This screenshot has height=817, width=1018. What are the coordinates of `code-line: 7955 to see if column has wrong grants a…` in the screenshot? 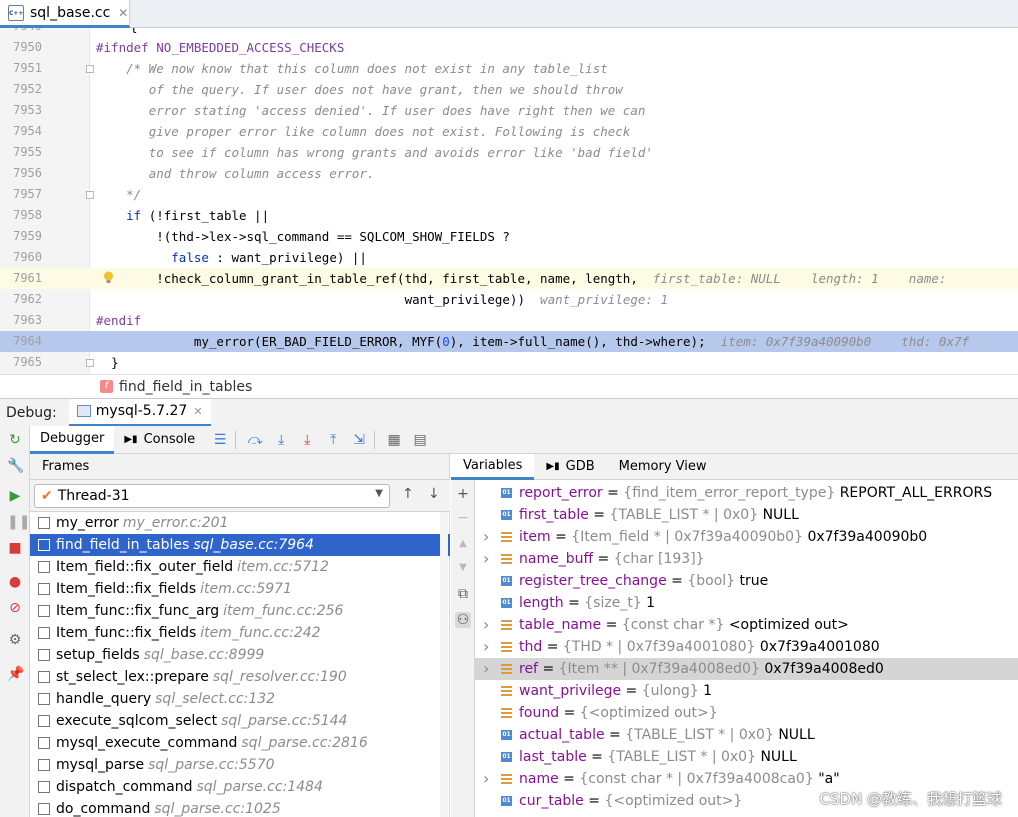 It's located at (509, 152).